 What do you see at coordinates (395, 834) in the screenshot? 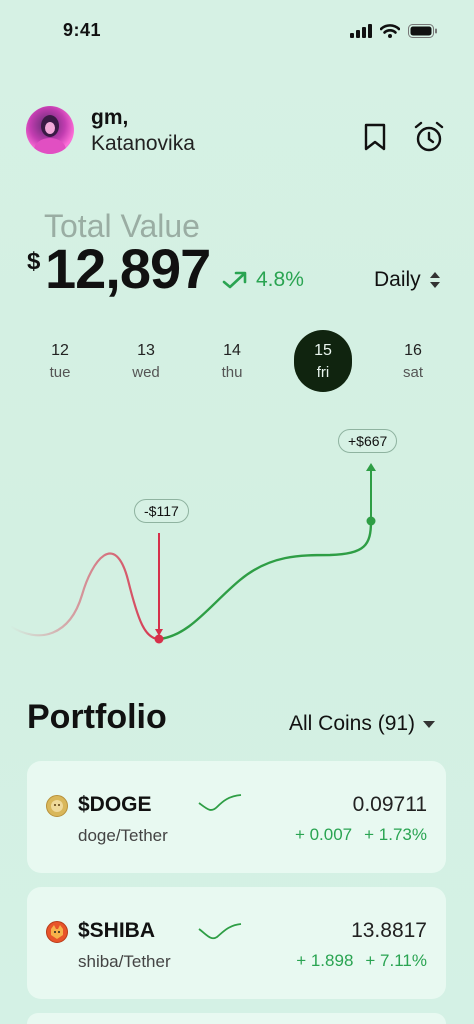
I see `coin-delta-pct: + 1.73%` at bounding box center [395, 834].